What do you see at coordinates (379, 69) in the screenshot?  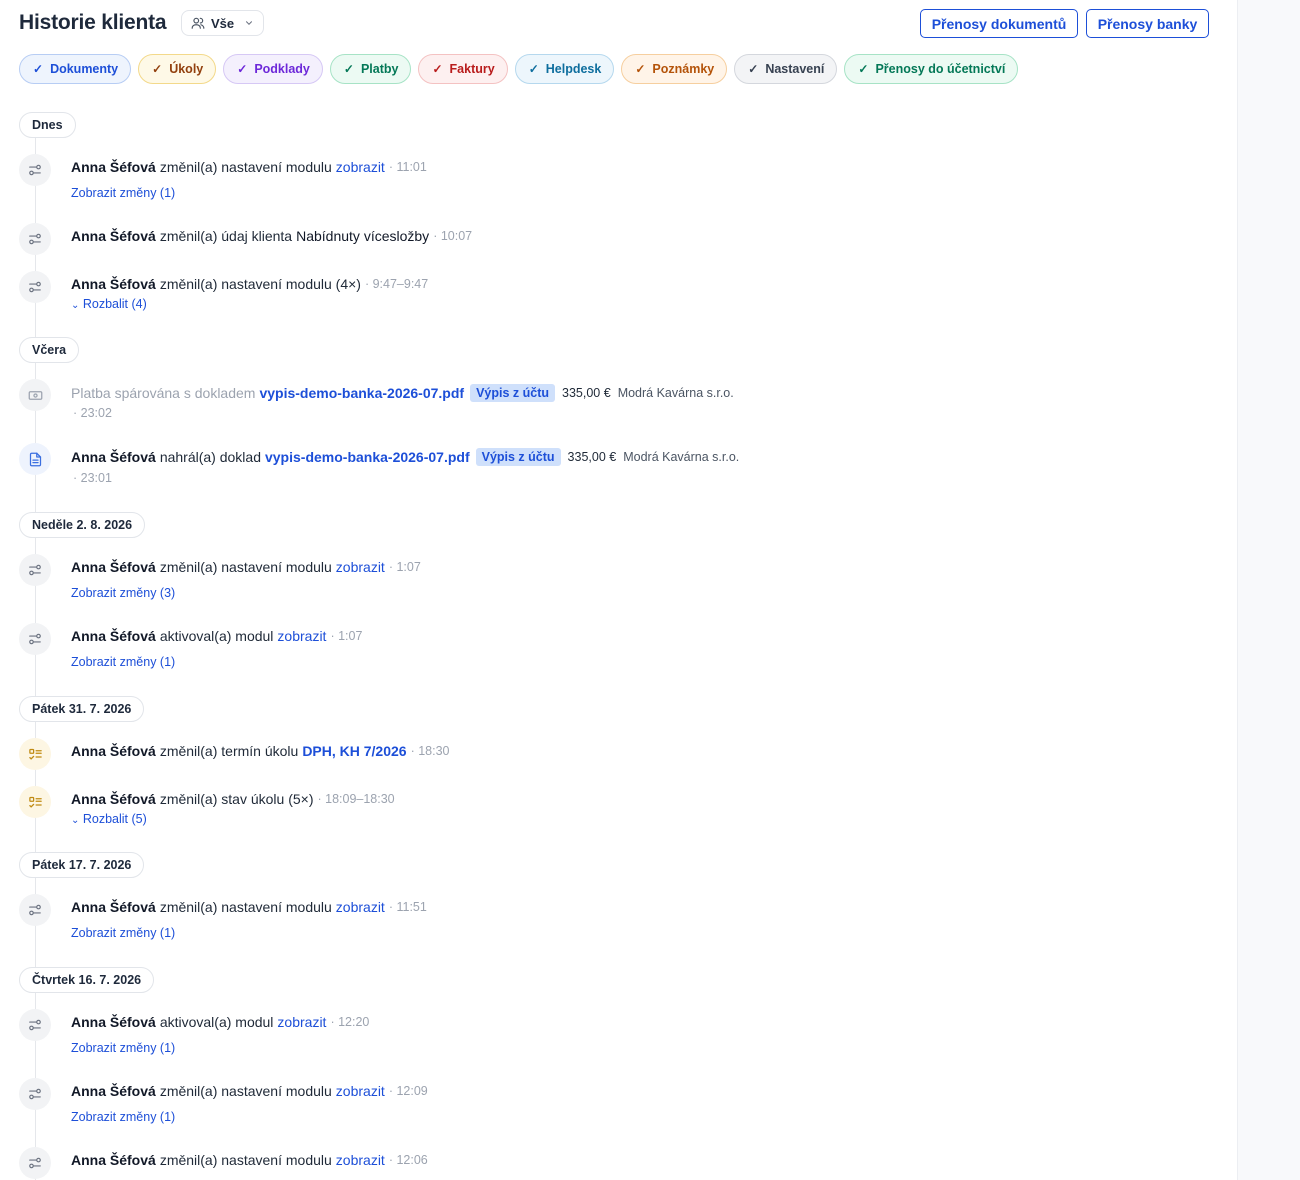 I see `filter-chip-label: Platby` at bounding box center [379, 69].